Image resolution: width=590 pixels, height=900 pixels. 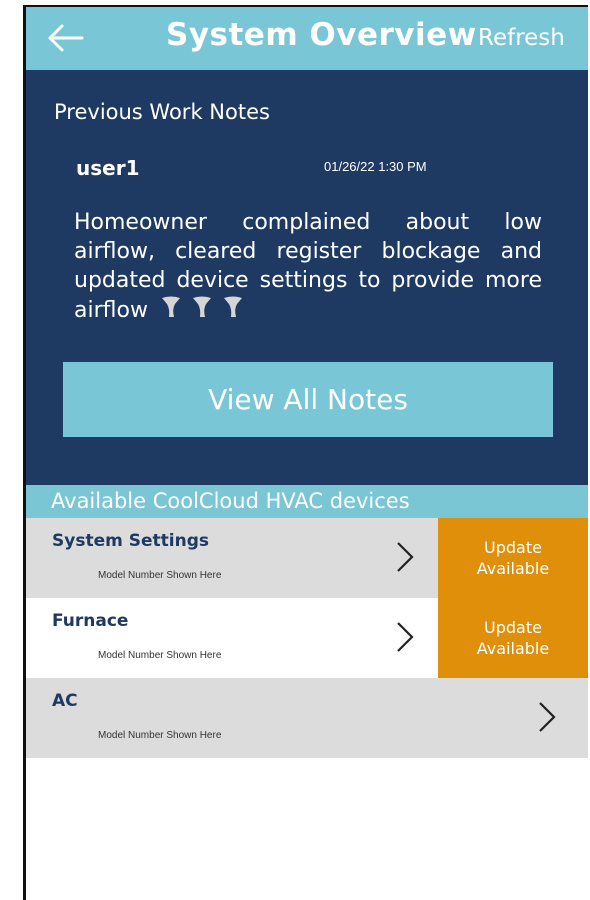 I want to click on back-arrow-icon, so click(x=66, y=38).